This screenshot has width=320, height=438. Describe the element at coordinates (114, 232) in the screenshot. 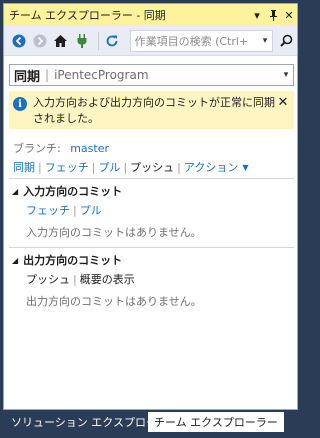

I see `incoming-empty-message: 入力方向のコミットはありません。` at that location.